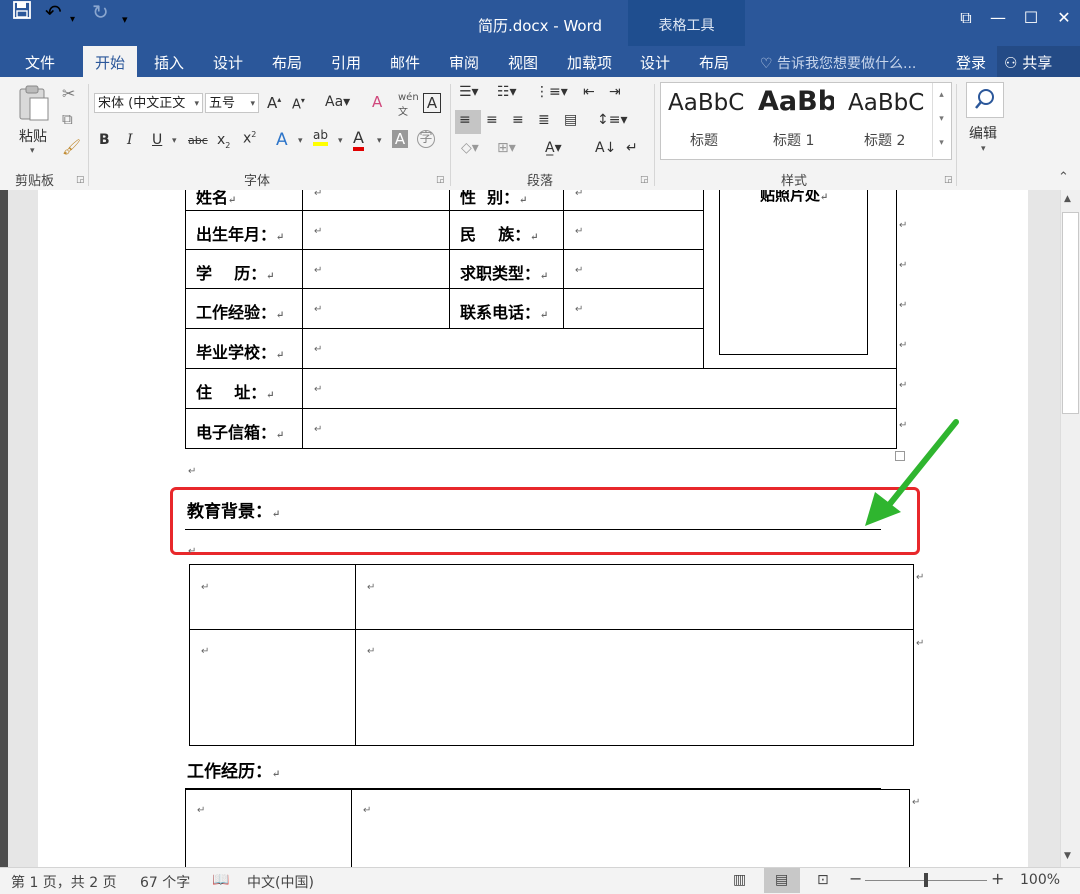 The image size is (1080, 894). I want to click on align-left-icon: ≡, so click(465, 120).